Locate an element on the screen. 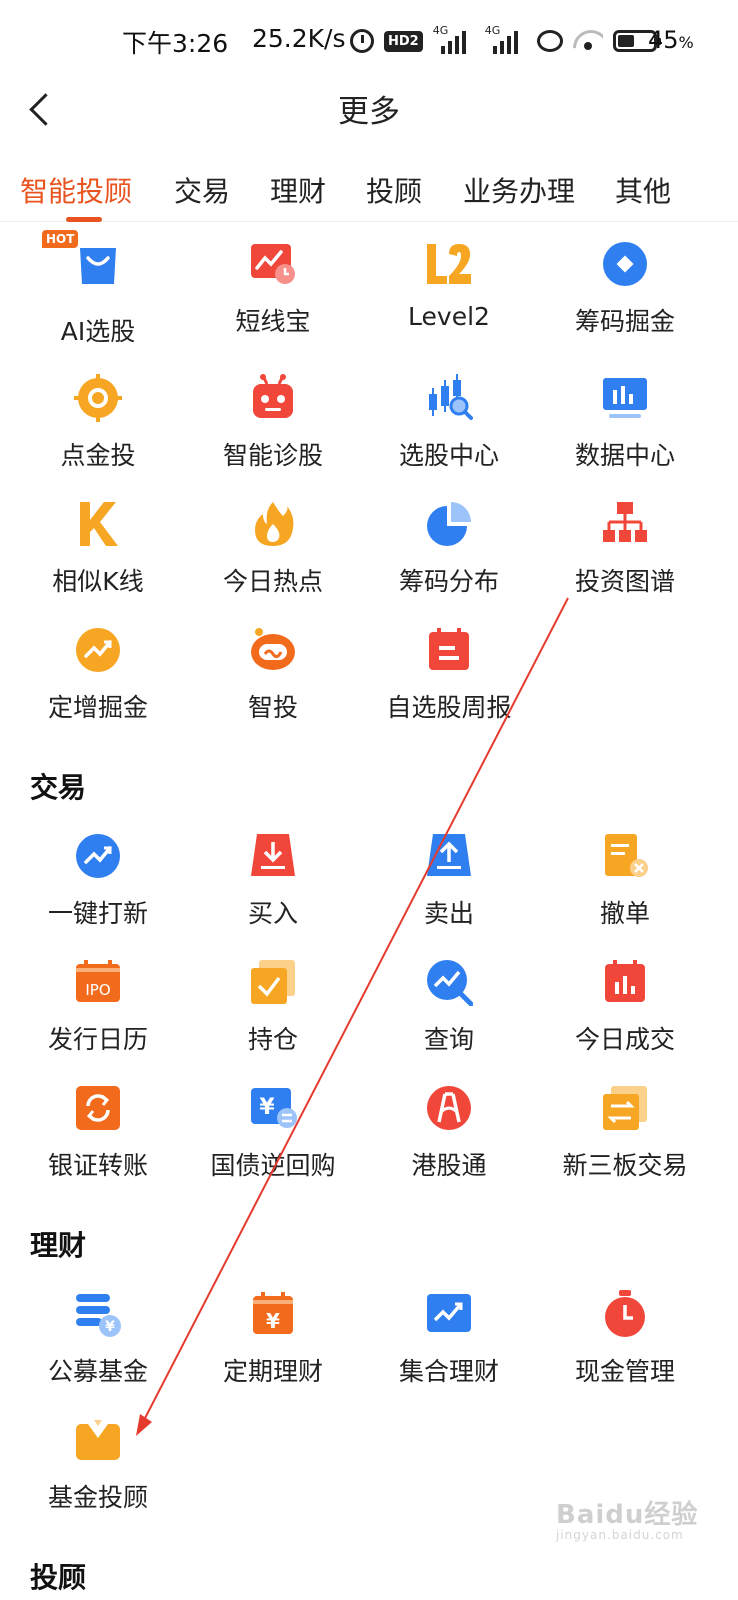 The width and height of the screenshot is (738, 1600). grid-item-reverse-repo: ¥ 国债逆回购 is located at coordinates (269, 1144).